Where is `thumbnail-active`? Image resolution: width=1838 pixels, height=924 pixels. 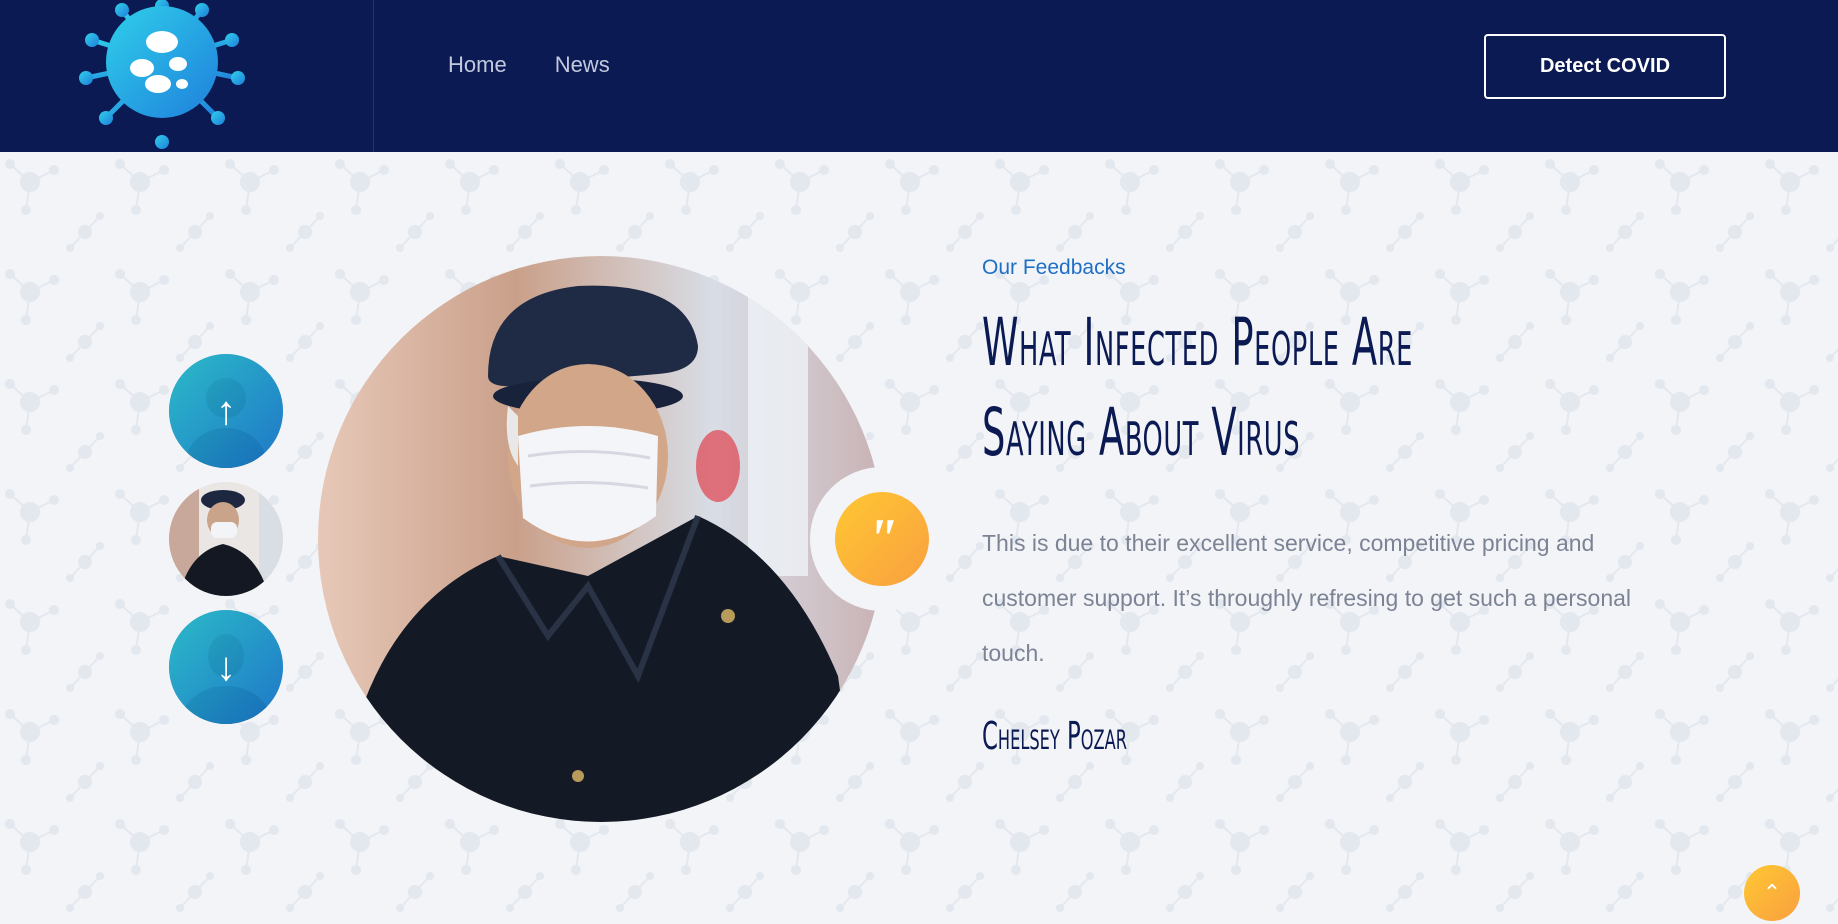 thumbnail-active is located at coordinates (226, 539).